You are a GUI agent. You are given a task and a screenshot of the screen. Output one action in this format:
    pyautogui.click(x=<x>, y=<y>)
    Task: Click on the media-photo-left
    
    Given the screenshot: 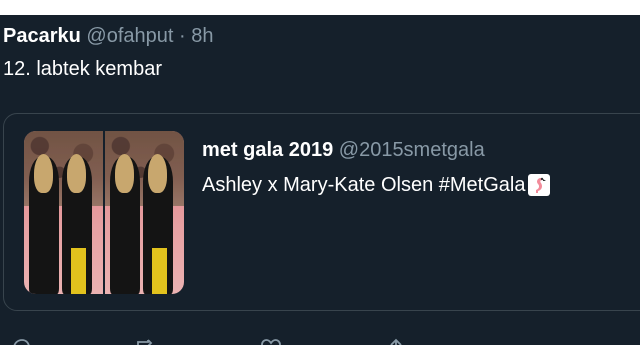 What is the action you would take?
    pyautogui.click(x=63, y=212)
    